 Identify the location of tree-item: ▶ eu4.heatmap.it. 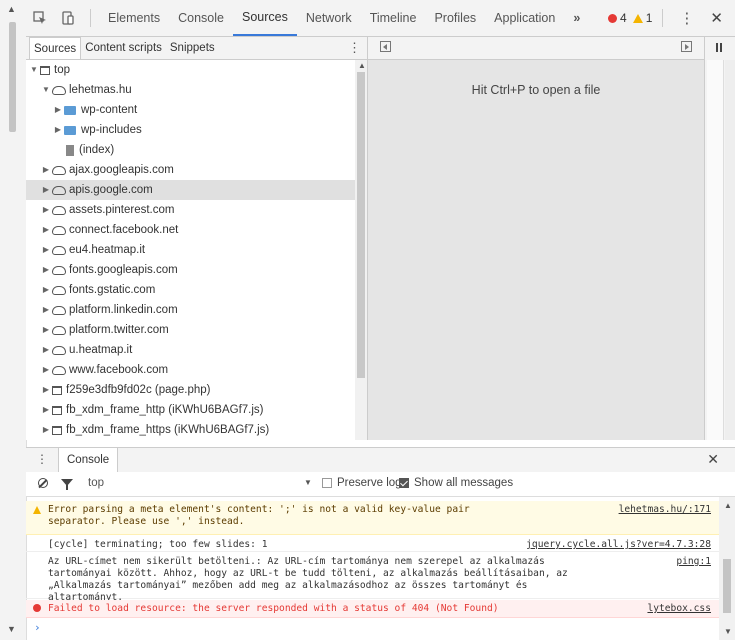
(190, 250).